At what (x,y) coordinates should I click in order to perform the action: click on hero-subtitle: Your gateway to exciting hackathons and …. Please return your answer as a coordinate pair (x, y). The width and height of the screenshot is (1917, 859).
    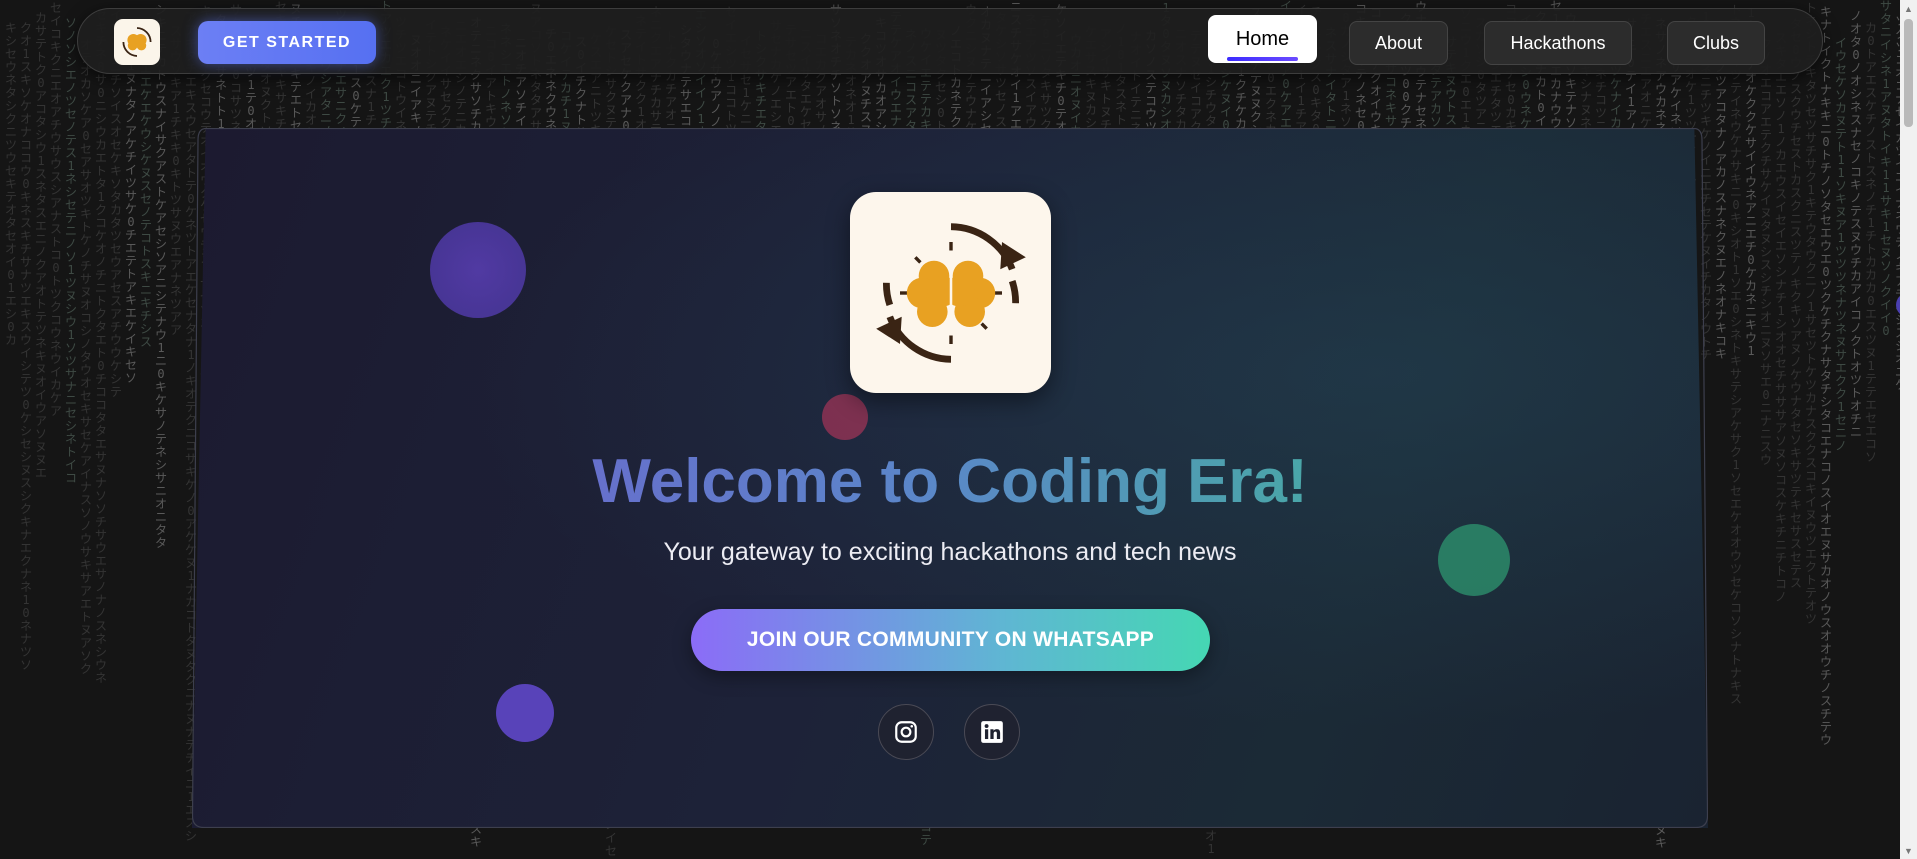
    Looking at the image, I should click on (950, 552).